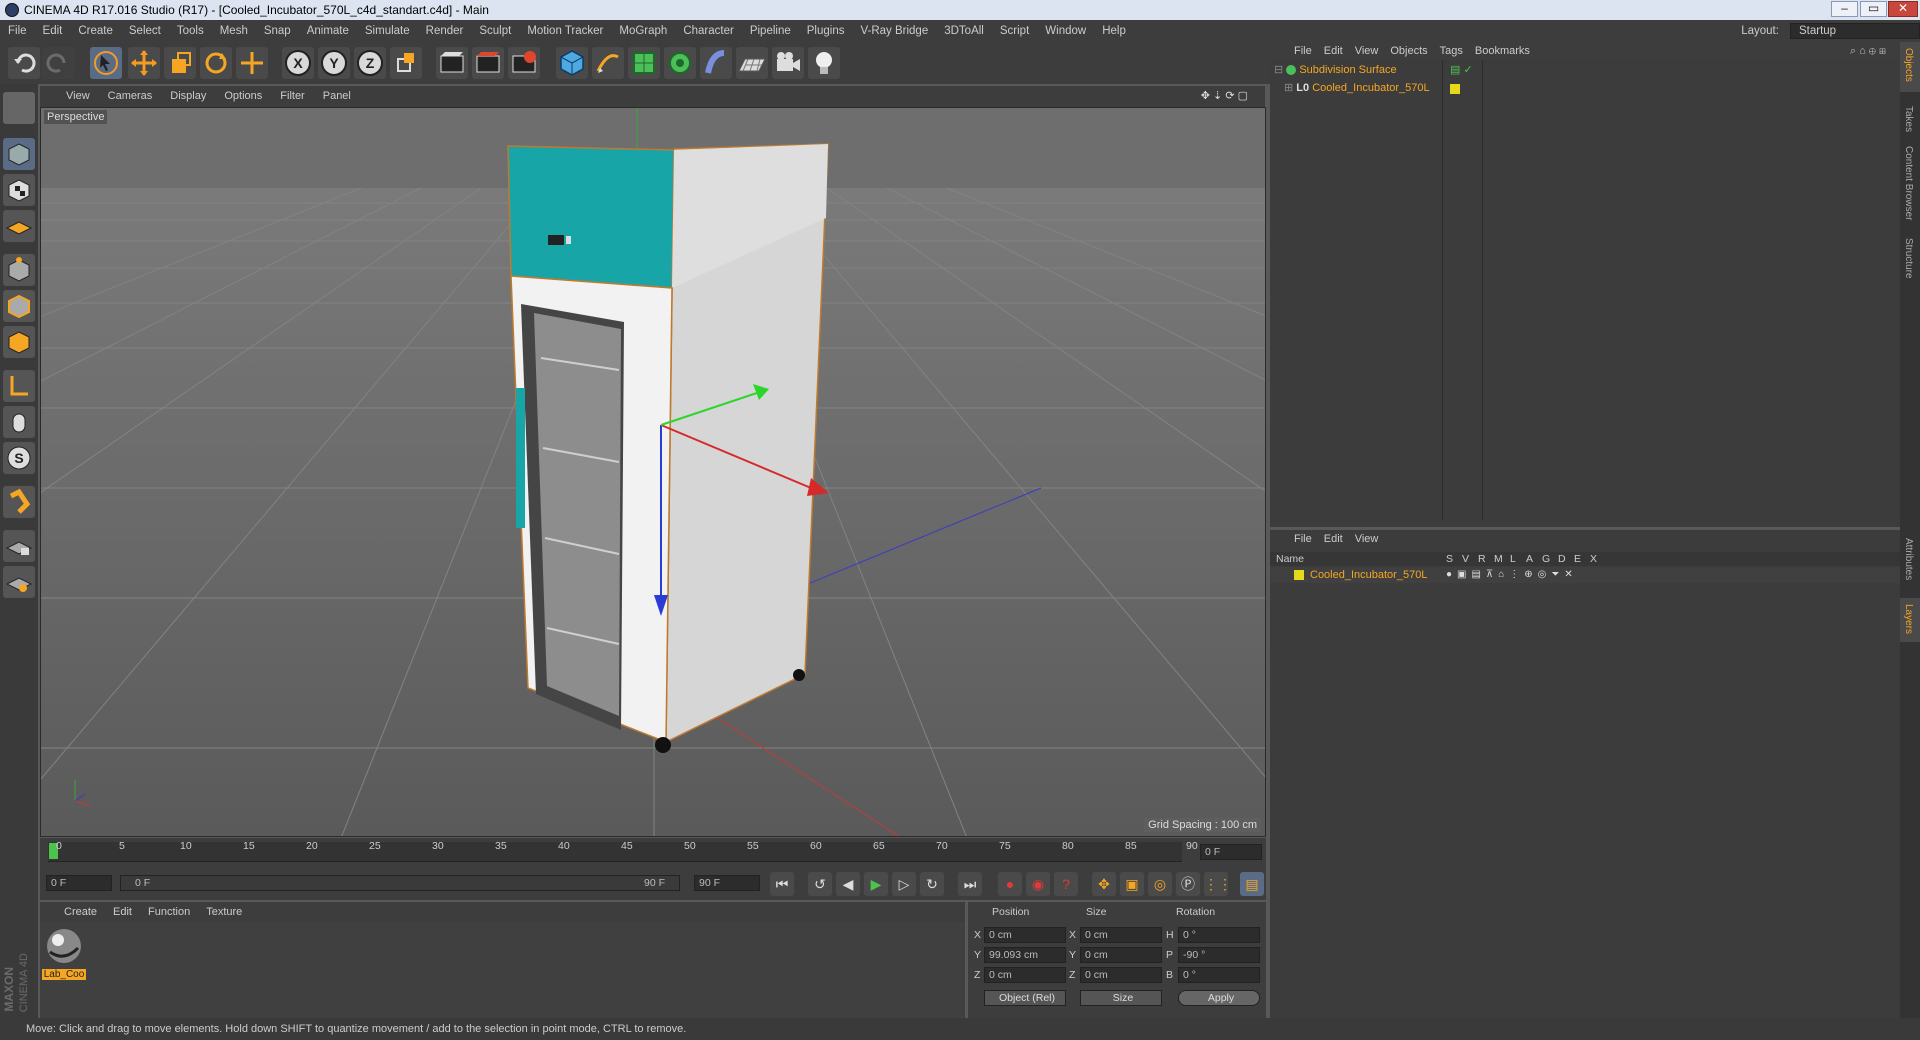 The width and height of the screenshot is (1920, 1040). Describe the element at coordinates (1252, 884) in the screenshot. I see `timeline-window-icon: ▤` at that location.